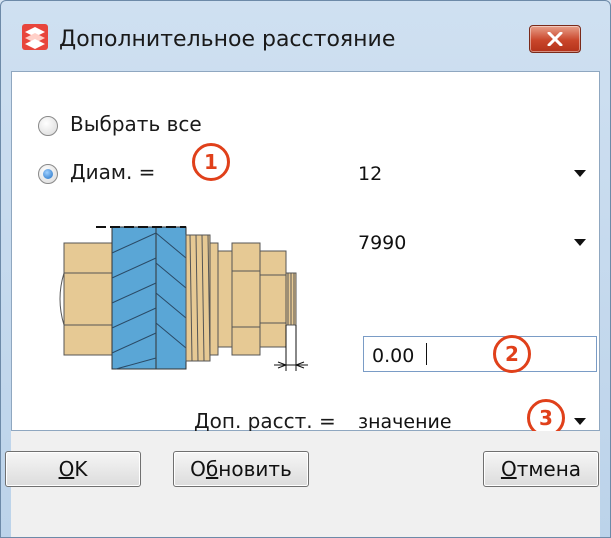 The height and width of the screenshot is (538, 611). What do you see at coordinates (512, 354) in the screenshot?
I see `callout-2: 2` at bounding box center [512, 354].